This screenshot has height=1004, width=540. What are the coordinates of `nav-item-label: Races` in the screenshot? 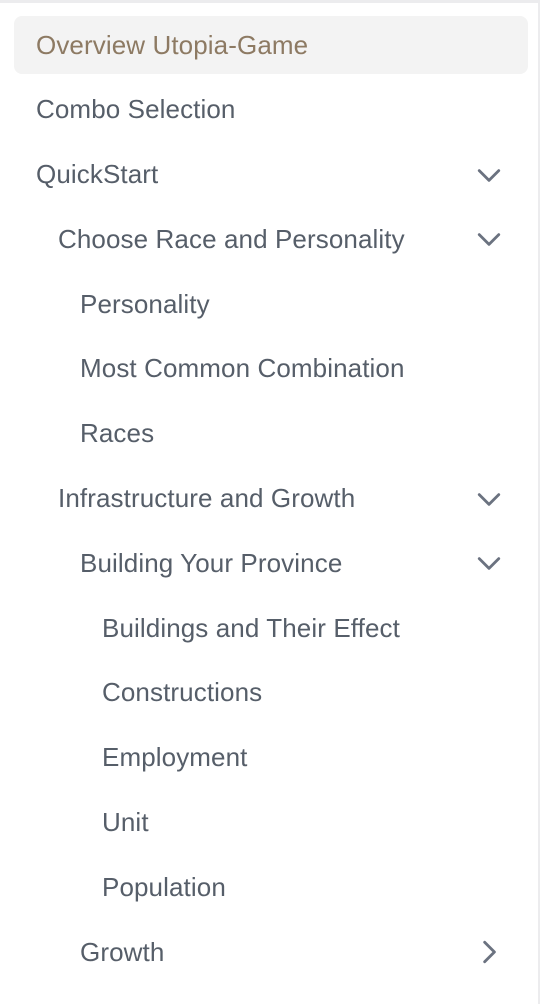 It's located at (117, 433).